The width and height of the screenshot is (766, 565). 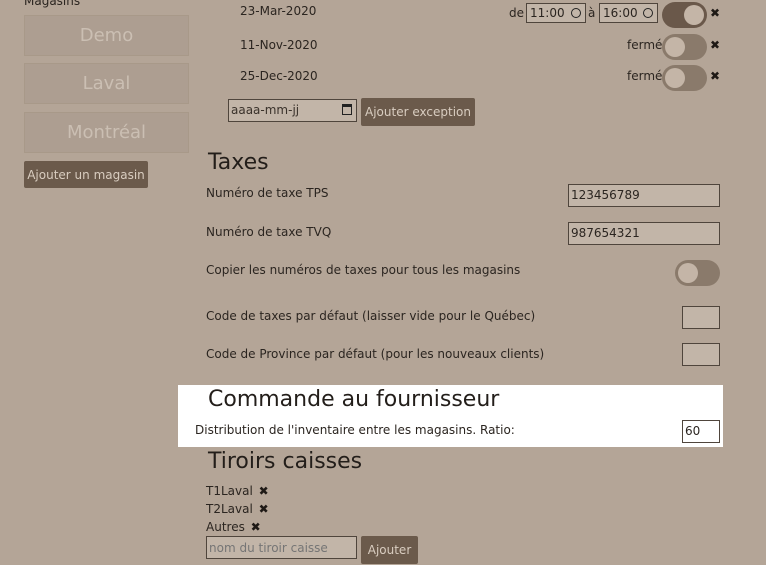 What do you see at coordinates (285, 461) in the screenshot?
I see `cash-drawers-title: Tiroirs caisses` at bounding box center [285, 461].